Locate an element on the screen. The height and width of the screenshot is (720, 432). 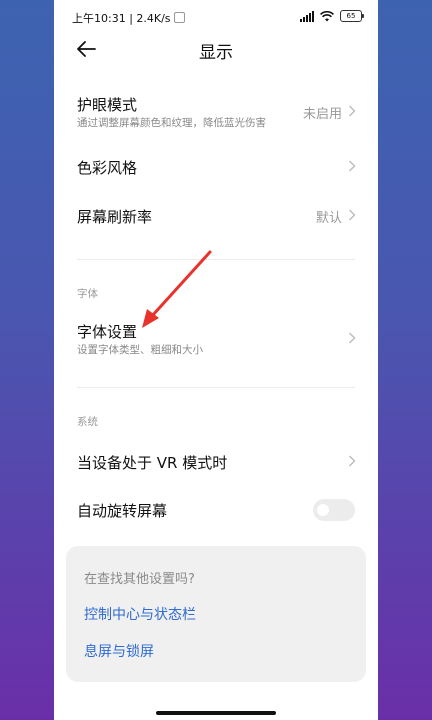
auto-rotate-label: 自动旋转屏幕 is located at coordinates (122, 511).